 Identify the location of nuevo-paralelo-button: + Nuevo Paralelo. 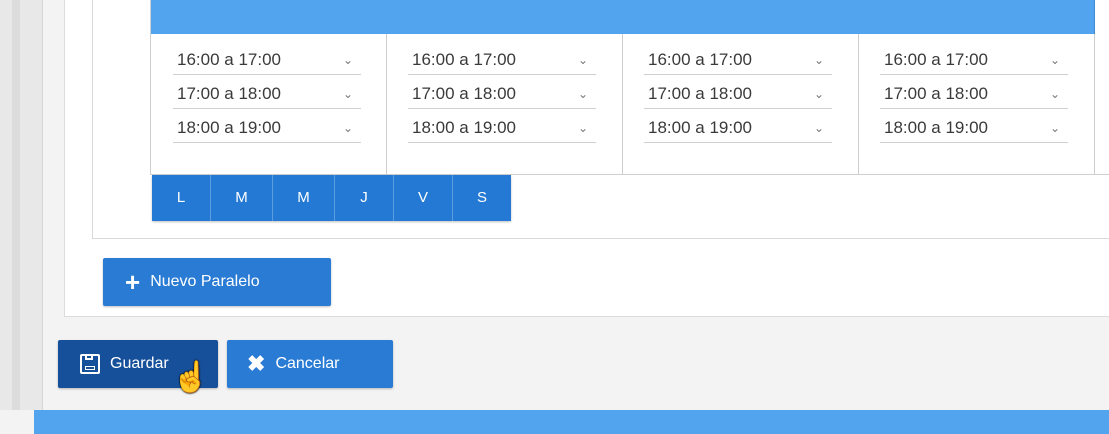
(217, 282).